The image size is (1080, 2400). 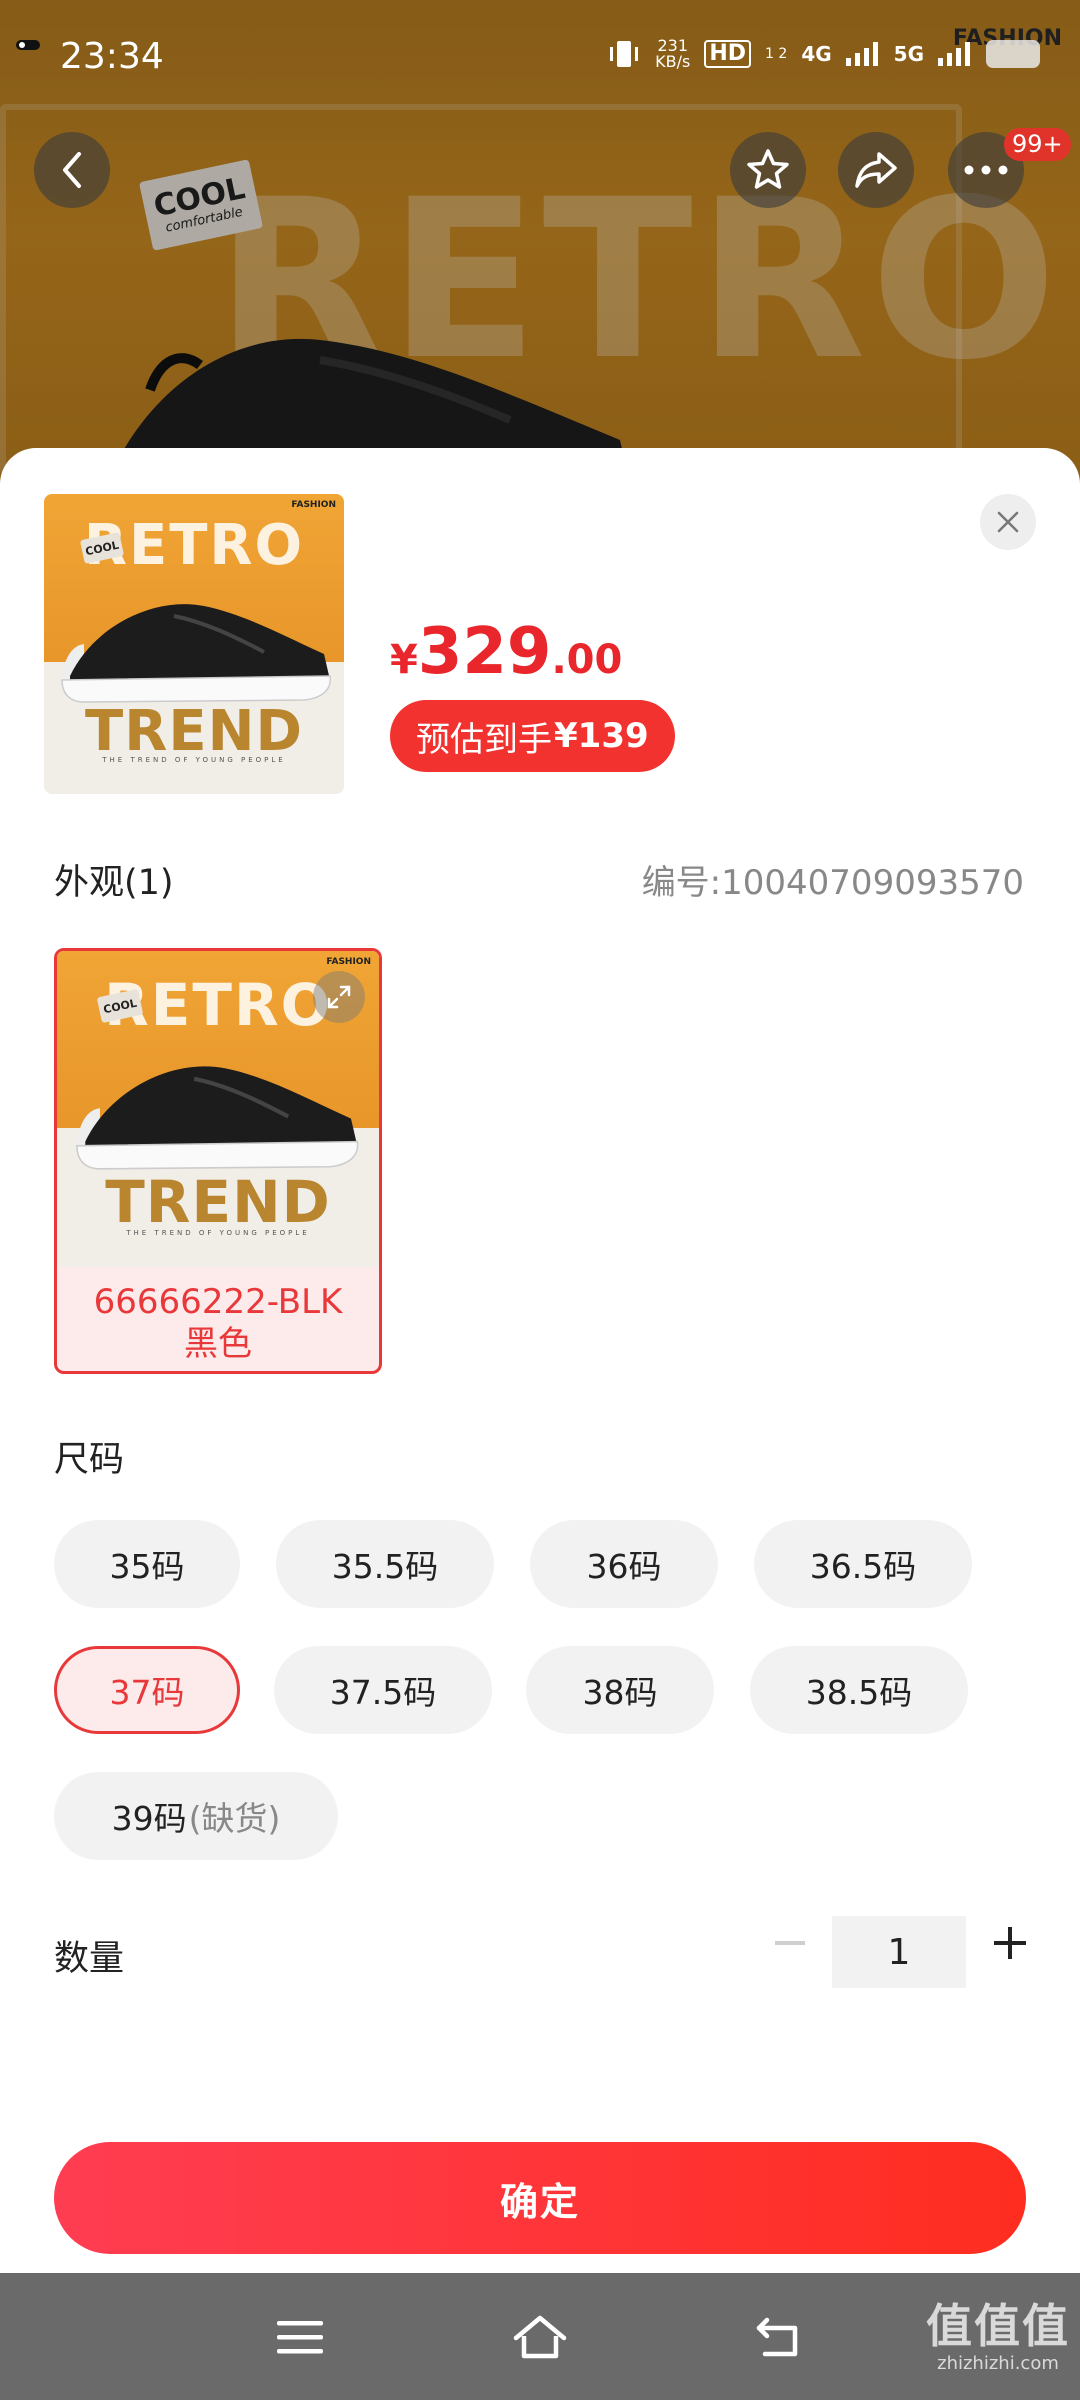 What do you see at coordinates (728, 54) in the screenshot?
I see `hd-label: HD` at bounding box center [728, 54].